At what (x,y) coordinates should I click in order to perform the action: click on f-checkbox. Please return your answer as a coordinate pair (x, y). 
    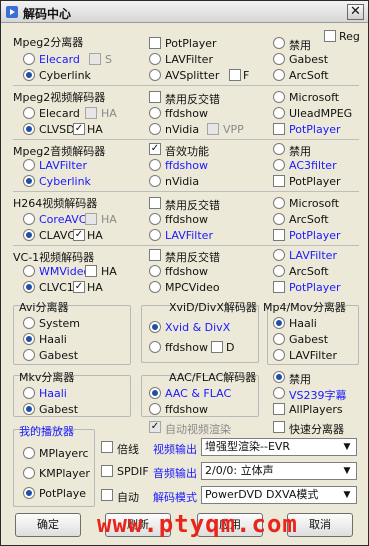
    Looking at the image, I should click on (235, 75).